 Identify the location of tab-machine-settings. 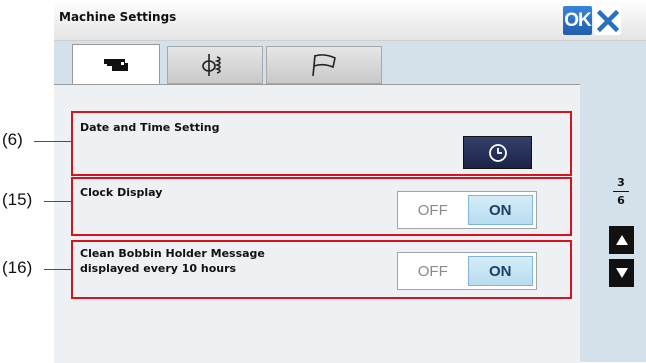
(116, 64).